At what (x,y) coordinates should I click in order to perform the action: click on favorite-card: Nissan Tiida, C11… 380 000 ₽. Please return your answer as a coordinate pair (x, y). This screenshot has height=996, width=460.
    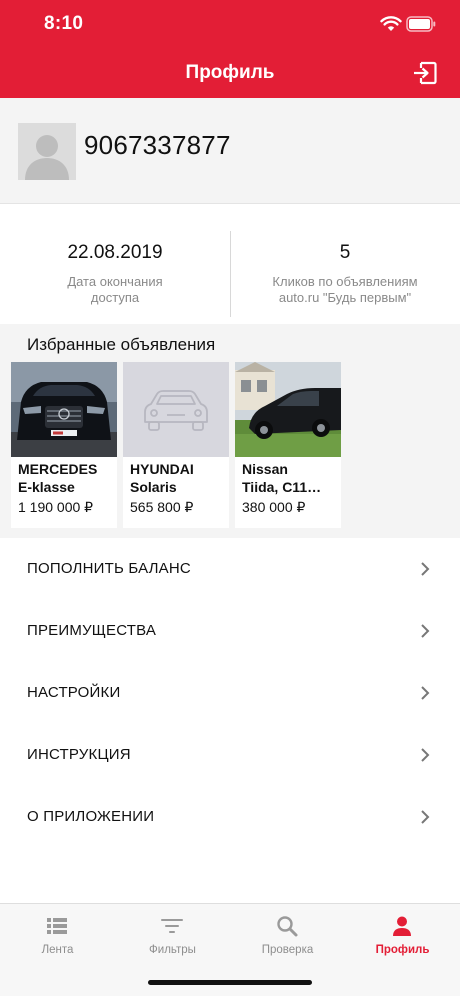
    Looking at the image, I should click on (288, 445).